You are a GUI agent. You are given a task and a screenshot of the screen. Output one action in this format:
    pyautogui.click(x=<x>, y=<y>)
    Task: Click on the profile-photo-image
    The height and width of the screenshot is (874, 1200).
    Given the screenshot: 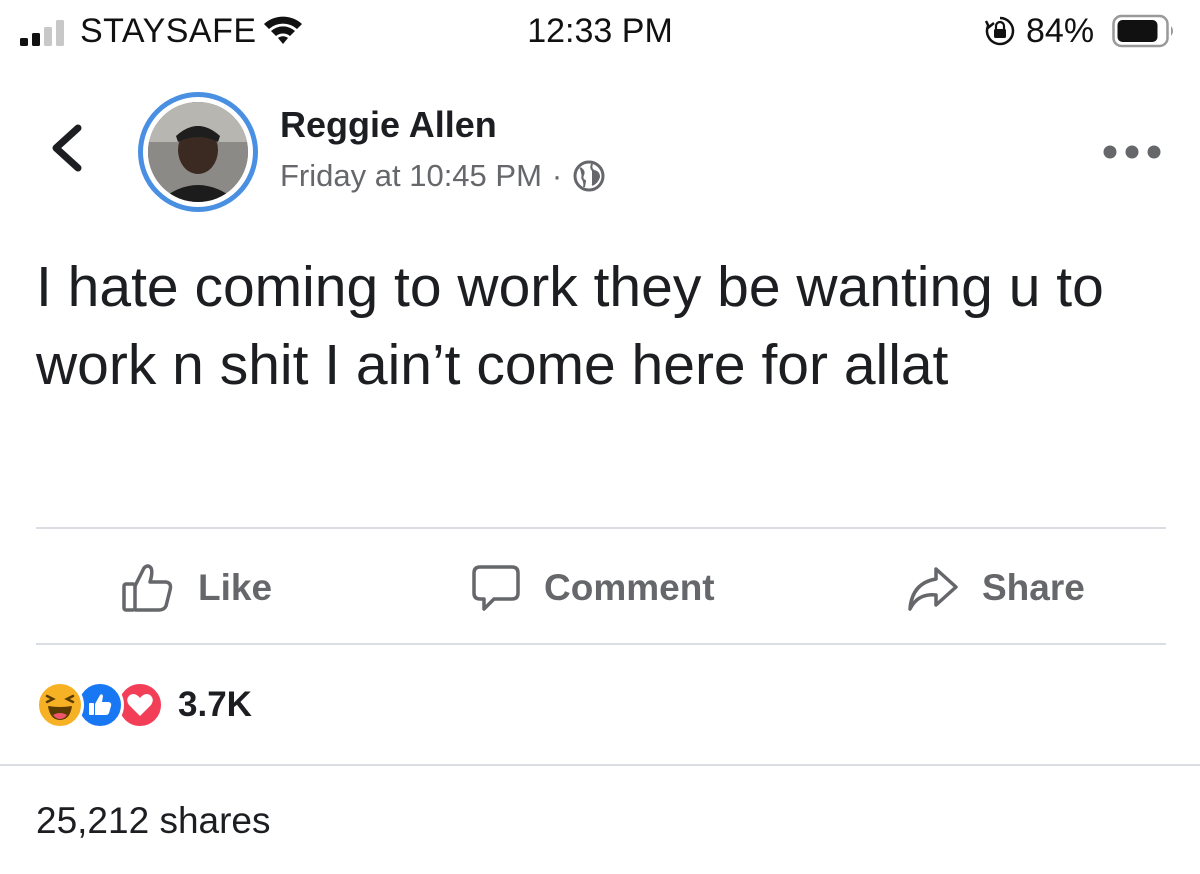 What is the action you would take?
    pyautogui.click(x=198, y=152)
    